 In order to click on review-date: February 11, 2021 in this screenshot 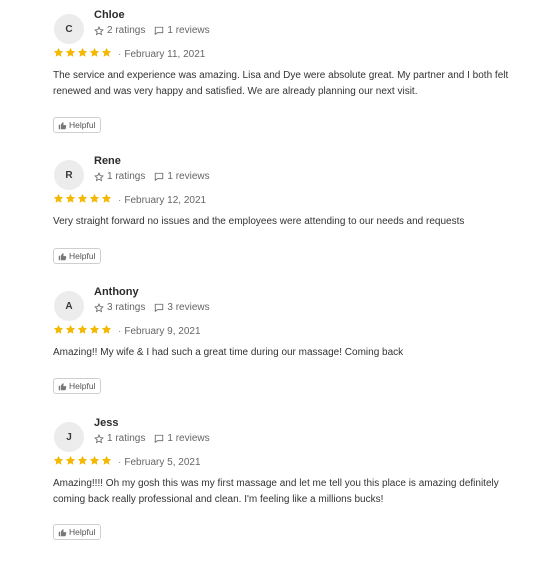, I will do `click(165, 54)`.